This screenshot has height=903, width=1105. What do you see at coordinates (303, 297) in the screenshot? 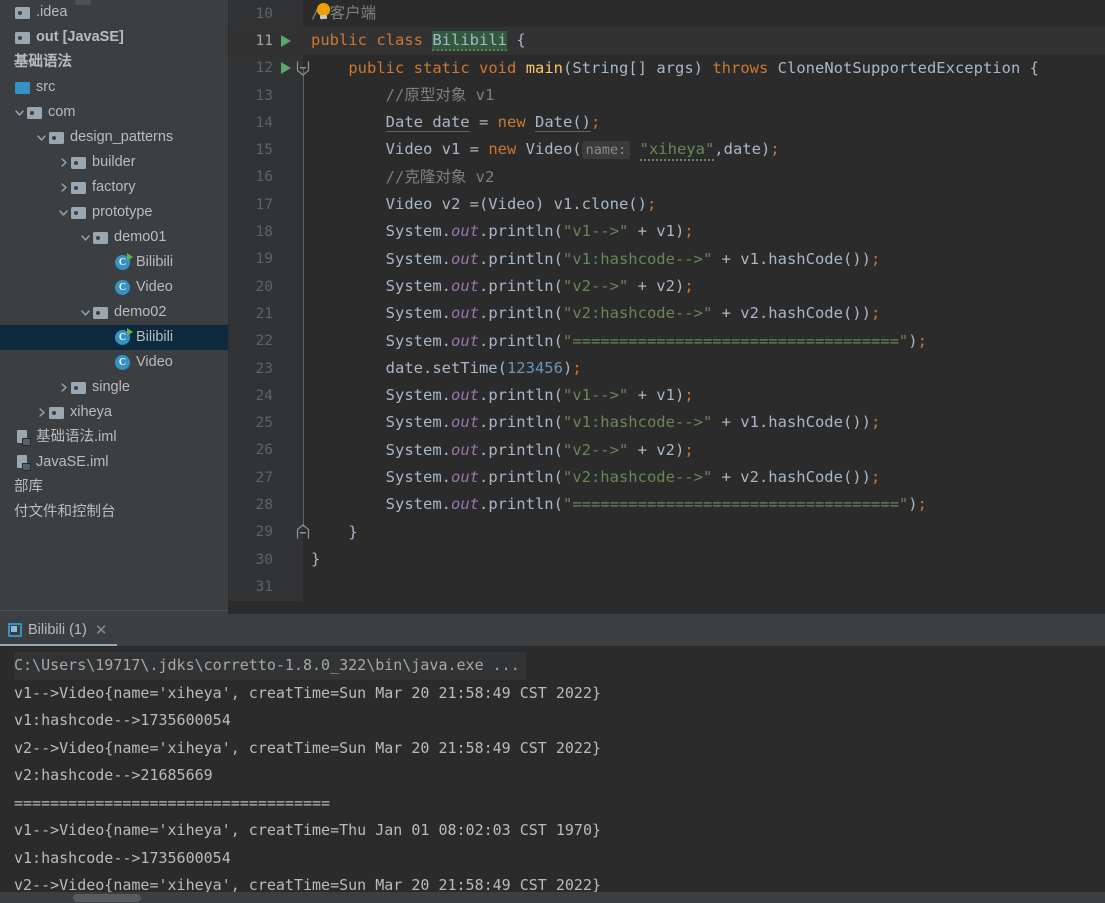
I see `code-fold-rail` at bounding box center [303, 297].